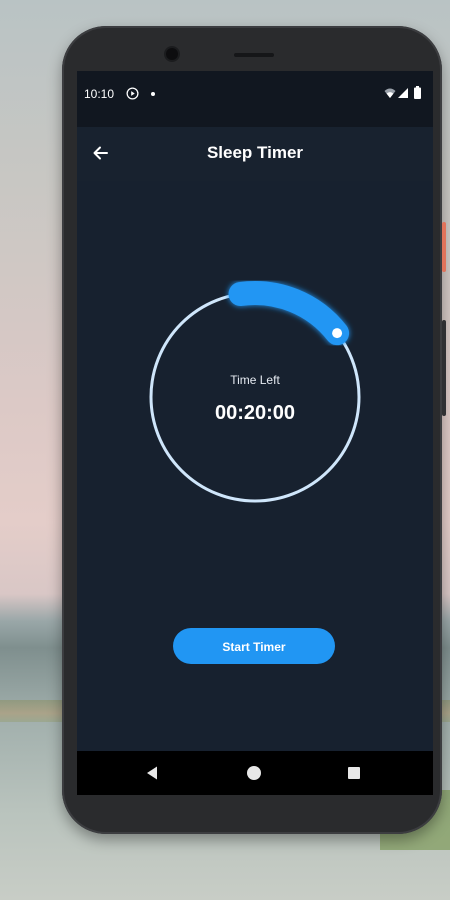 The width and height of the screenshot is (450, 900). What do you see at coordinates (172, 54) in the screenshot?
I see `front-camera-icon` at bounding box center [172, 54].